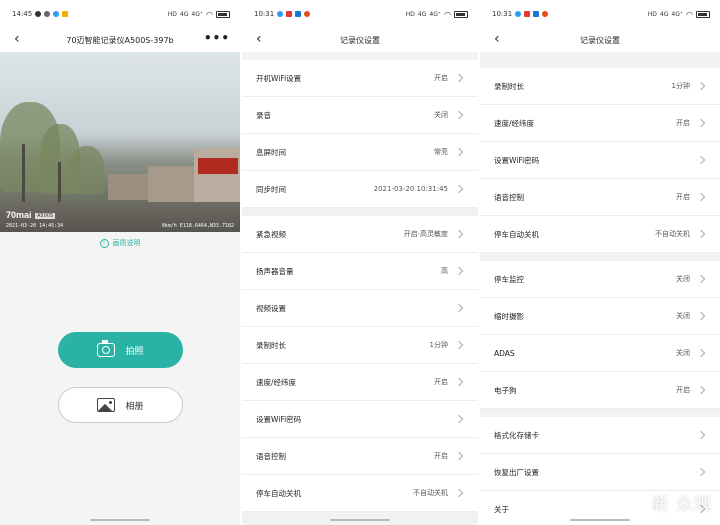 This screenshot has width=720, height=525. What do you see at coordinates (360, 14) in the screenshot?
I see `status-bar: 10:31 HD 4G 4G⁺ ◠` at bounding box center [360, 14].